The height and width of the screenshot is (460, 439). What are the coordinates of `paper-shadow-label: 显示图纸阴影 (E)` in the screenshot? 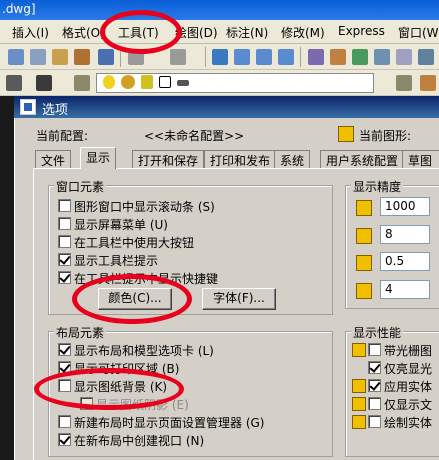 It's located at (142, 405).